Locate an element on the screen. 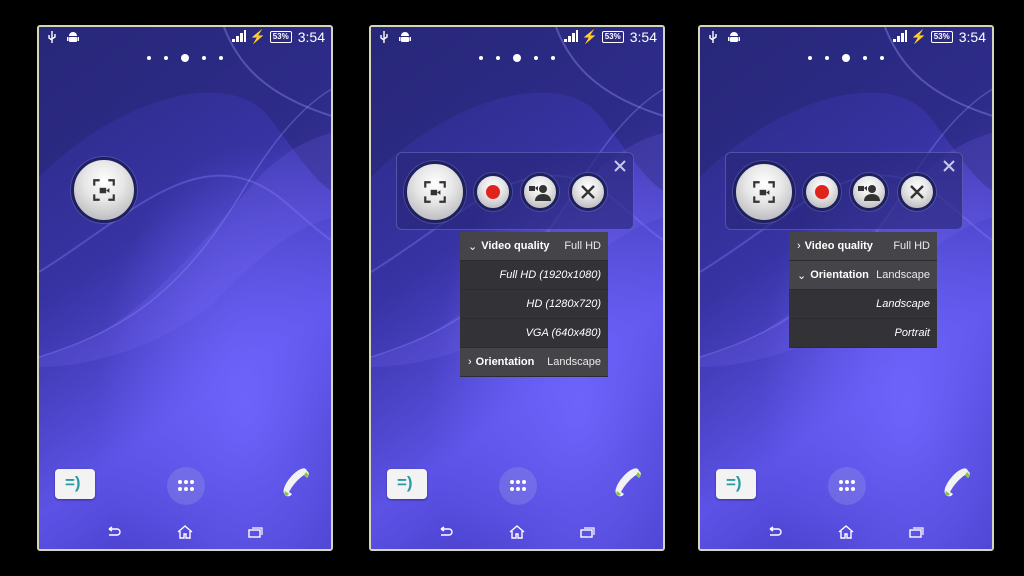  chevron-down-icon: ⌄ is located at coordinates (473, 246).